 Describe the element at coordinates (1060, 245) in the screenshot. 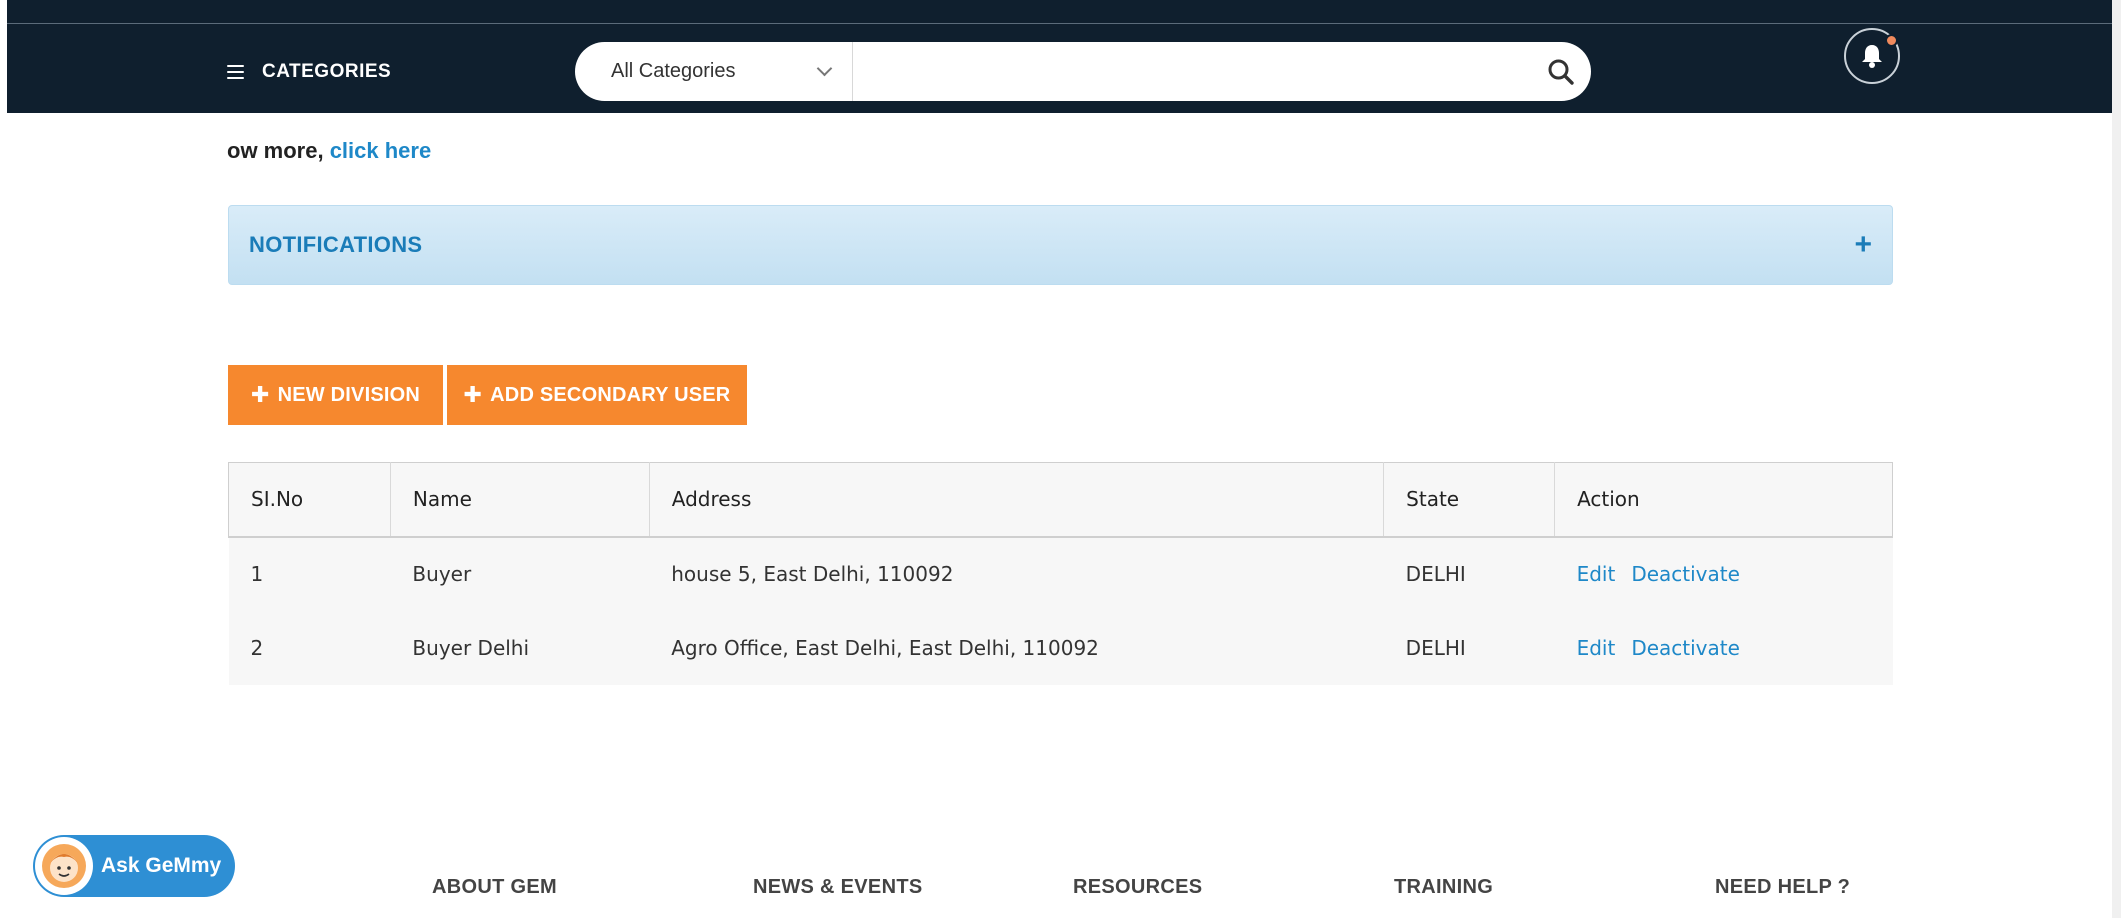

I see `notifications-panel: NOTIFICATIONS +` at that location.